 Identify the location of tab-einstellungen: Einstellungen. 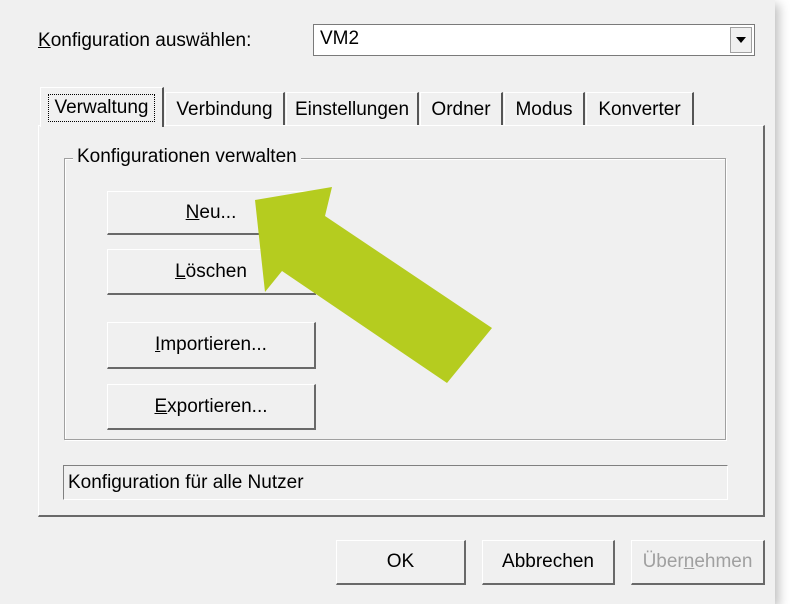
(352, 109).